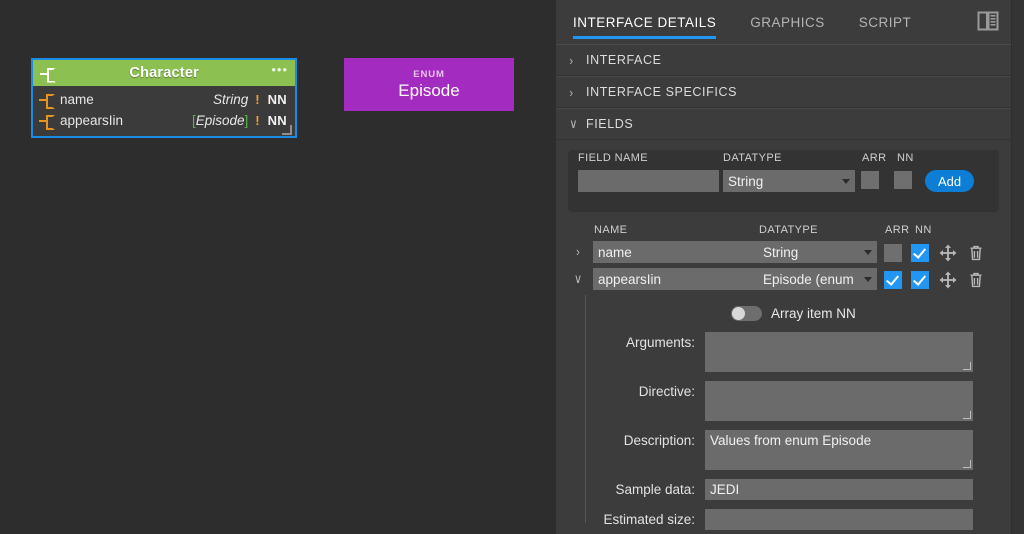 The height and width of the screenshot is (534, 1024). I want to click on section-interface-specifics-label: INTERFACE SPECIFICS, so click(662, 92).